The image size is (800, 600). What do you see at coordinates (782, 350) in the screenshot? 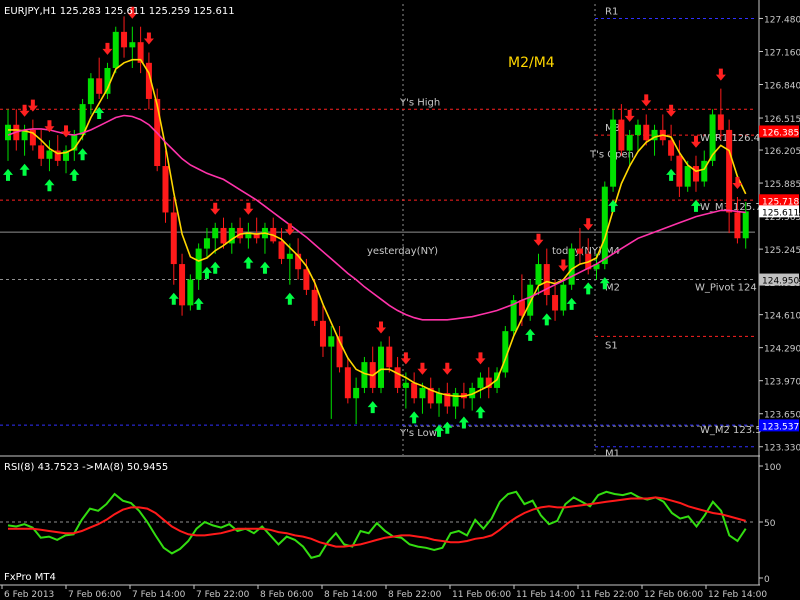
I see `price-tick-label-10: 124.290` at bounding box center [782, 350].